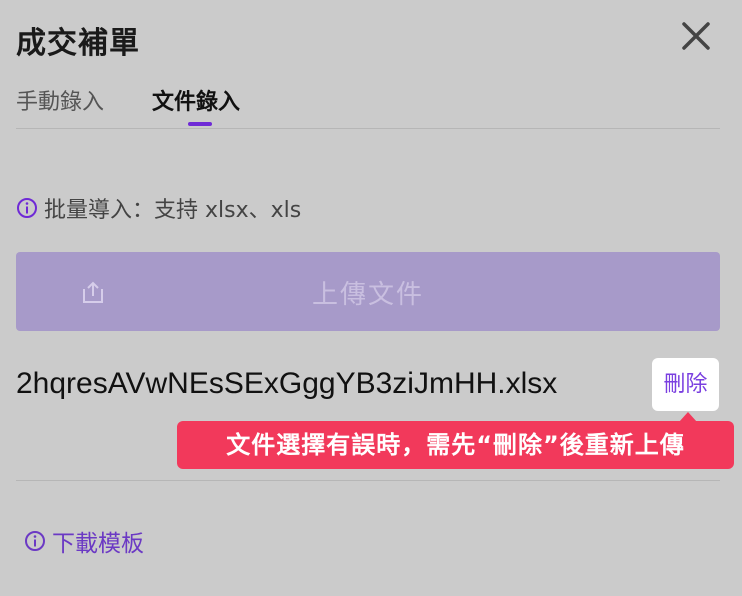 This screenshot has height=596, width=742. What do you see at coordinates (98, 544) in the screenshot?
I see `download-template-label: 下載模板` at bounding box center [98, 544].